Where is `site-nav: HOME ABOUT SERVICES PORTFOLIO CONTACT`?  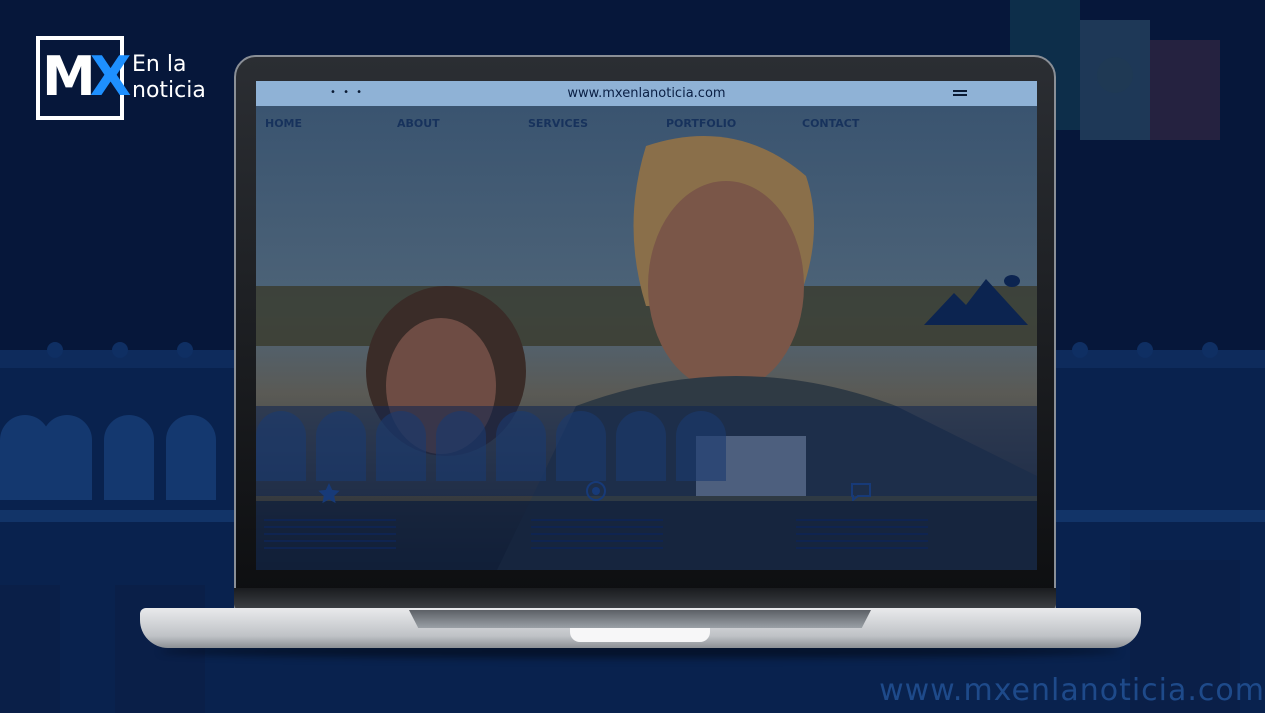 site-nav: HOME ABOUT SERVICES PORTFOLIO CONTACT is located at coordinates (646, 125).